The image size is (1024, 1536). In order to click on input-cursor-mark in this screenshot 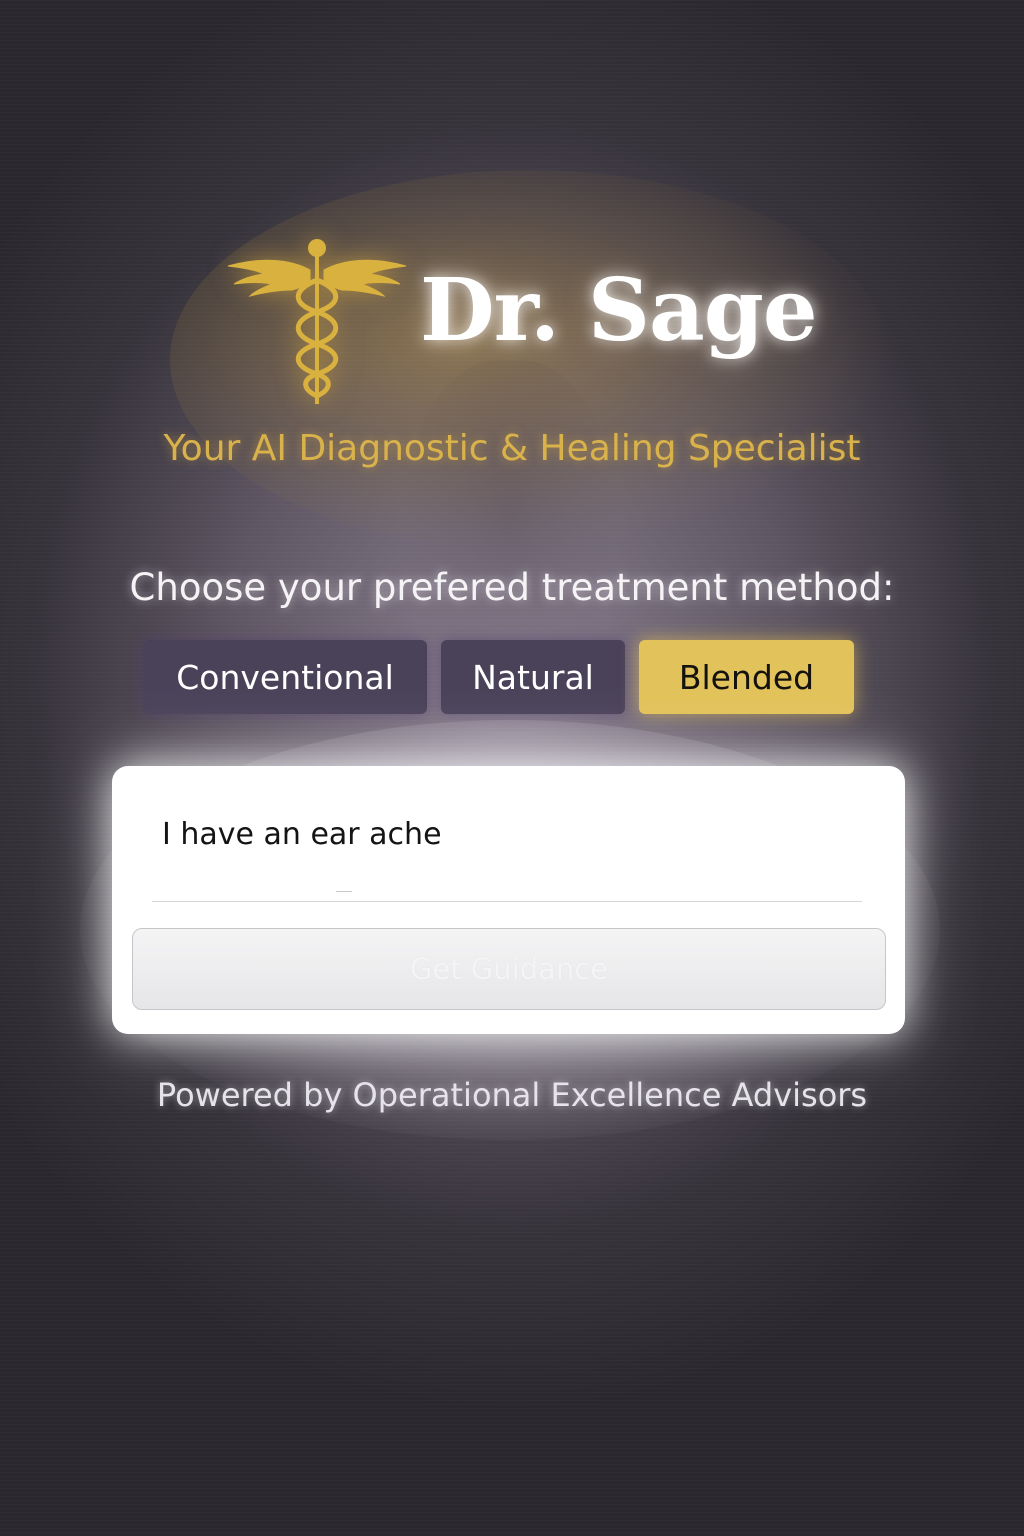, I will do `click(344, 891)`.